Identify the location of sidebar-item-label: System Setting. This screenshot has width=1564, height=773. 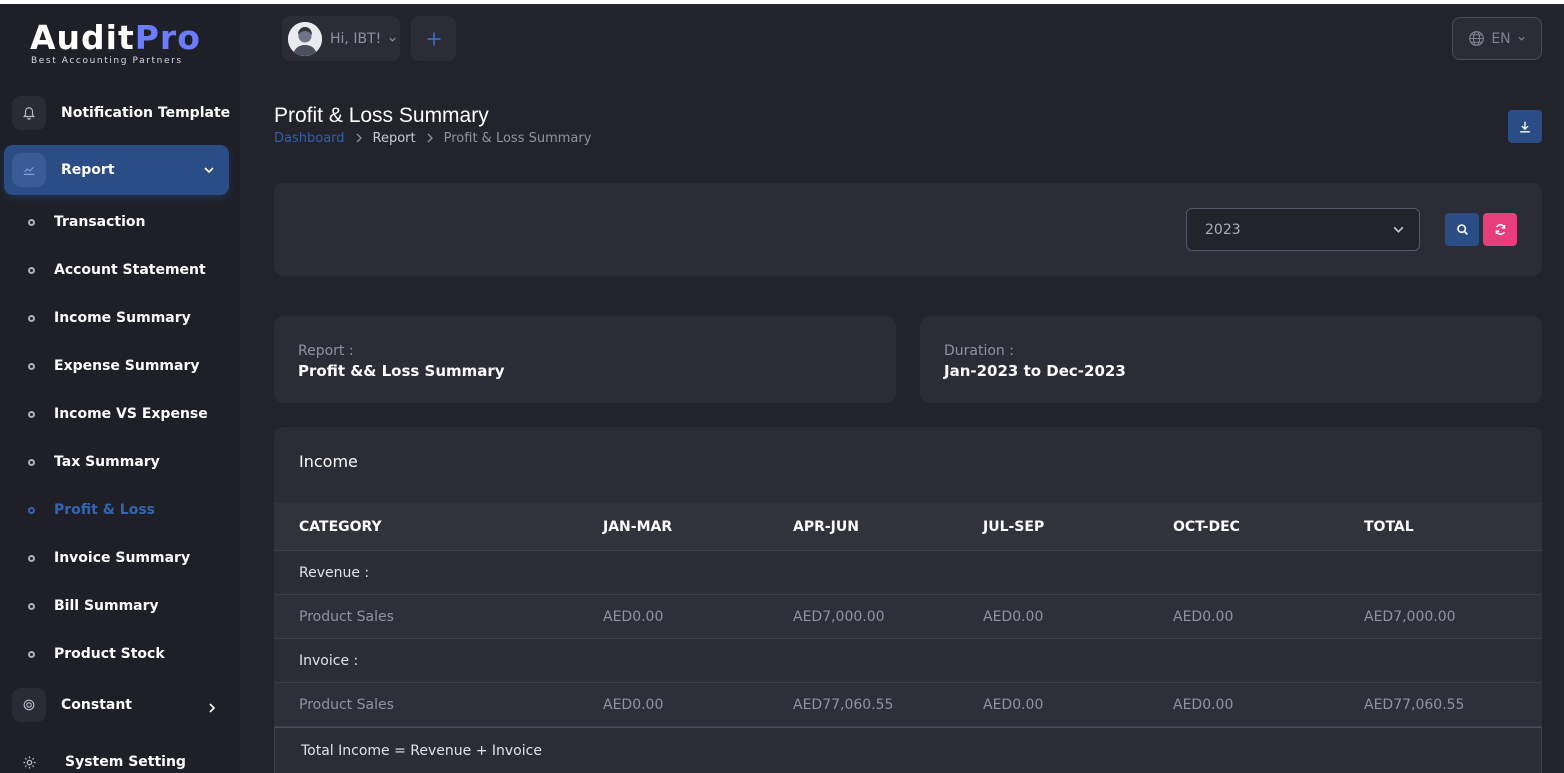
(125, 762).